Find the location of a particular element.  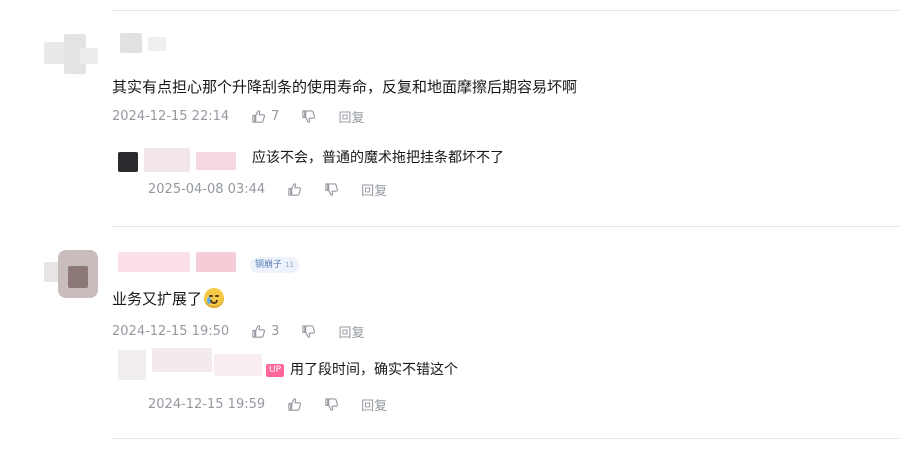

like-button: 3 is located at coordinates (265, 331).